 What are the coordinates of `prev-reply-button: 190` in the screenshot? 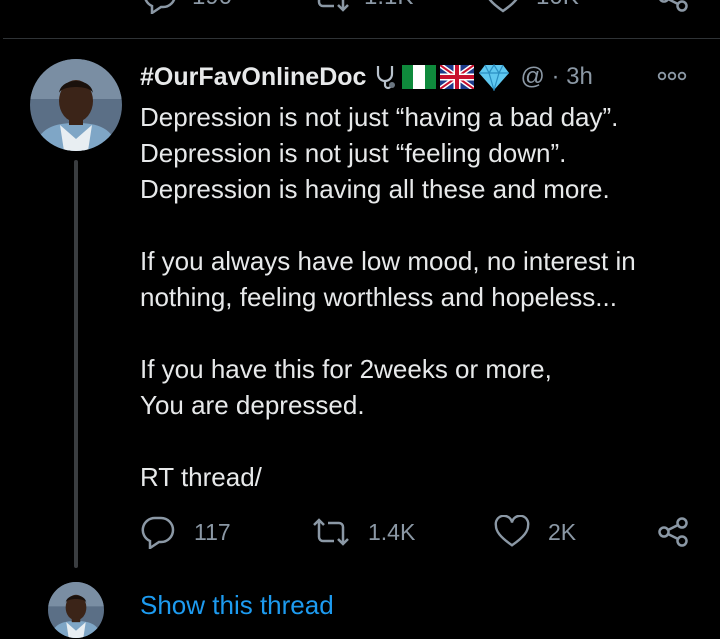 It's located at (186, 7).